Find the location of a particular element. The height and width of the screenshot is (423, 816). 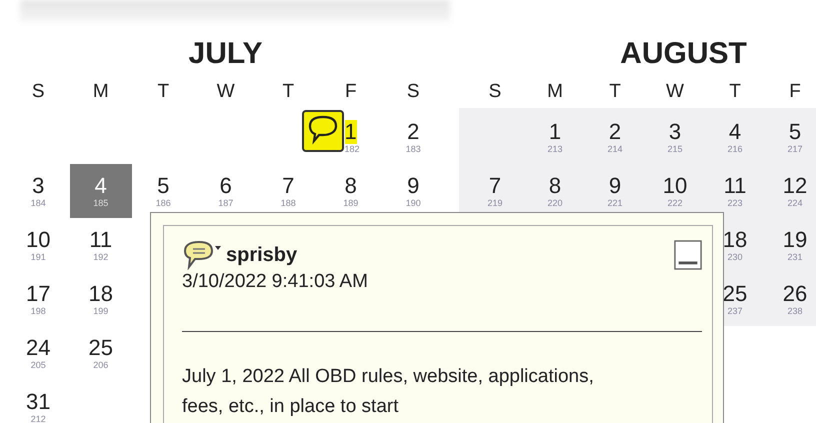

day-cell: 18 199 is located at coordinates (101, 299).